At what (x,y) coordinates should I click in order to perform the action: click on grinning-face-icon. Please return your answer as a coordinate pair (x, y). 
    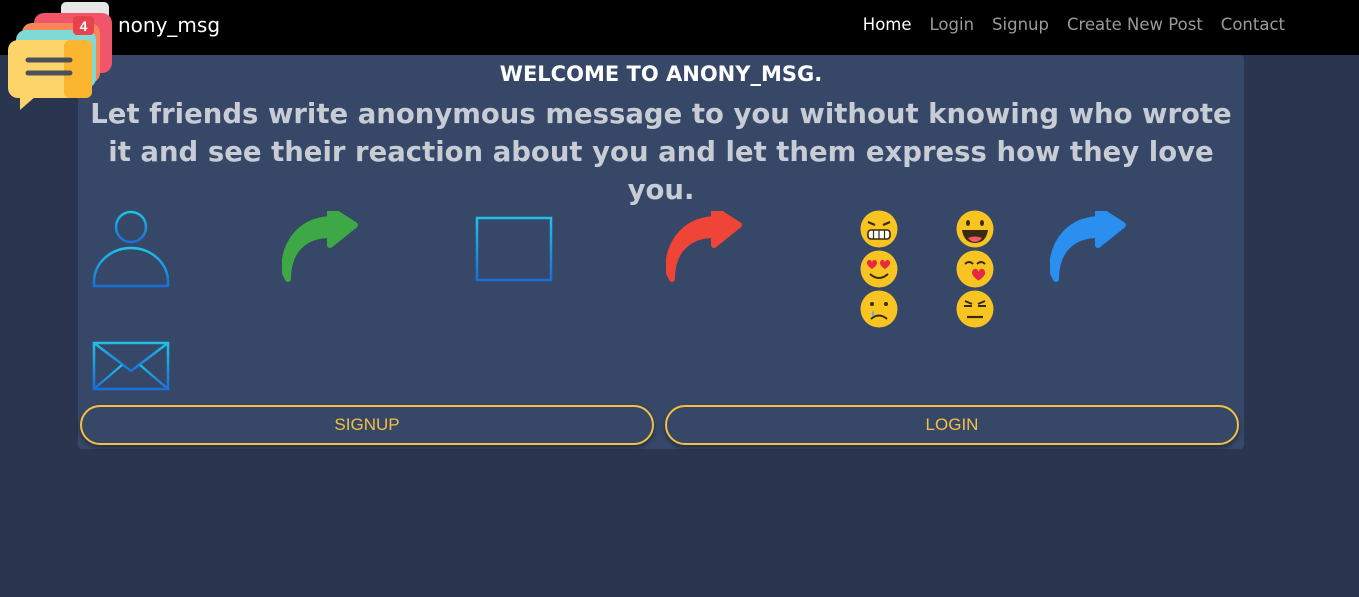
    Looking at the image, I should click on (975, 229).